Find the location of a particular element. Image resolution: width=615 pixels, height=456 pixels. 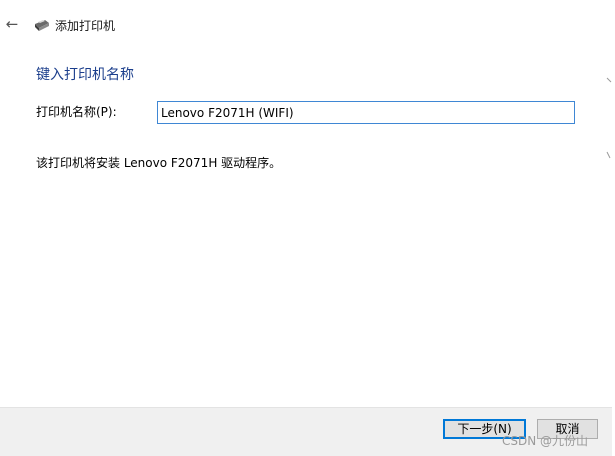

printer-name-input is located at coordinates (366, 112).